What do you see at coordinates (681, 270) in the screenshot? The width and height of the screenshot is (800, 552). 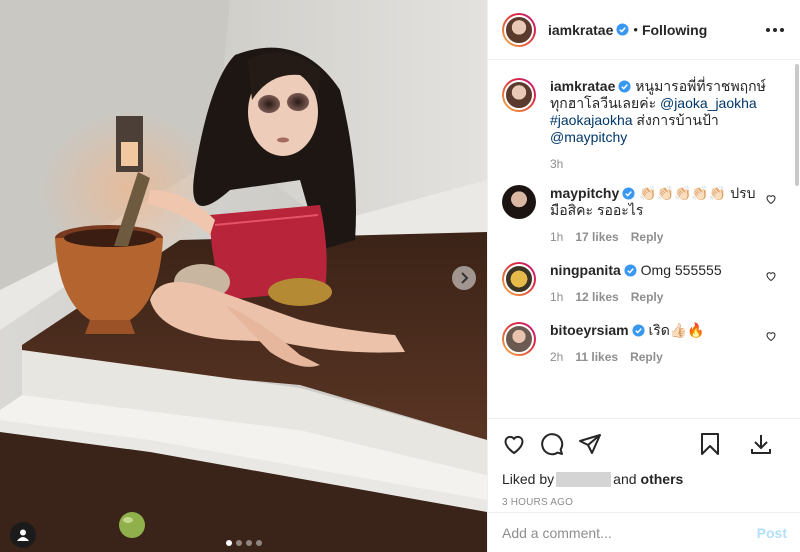 I see `comment-text: Omg 555555` at bounding box center [681, 270].